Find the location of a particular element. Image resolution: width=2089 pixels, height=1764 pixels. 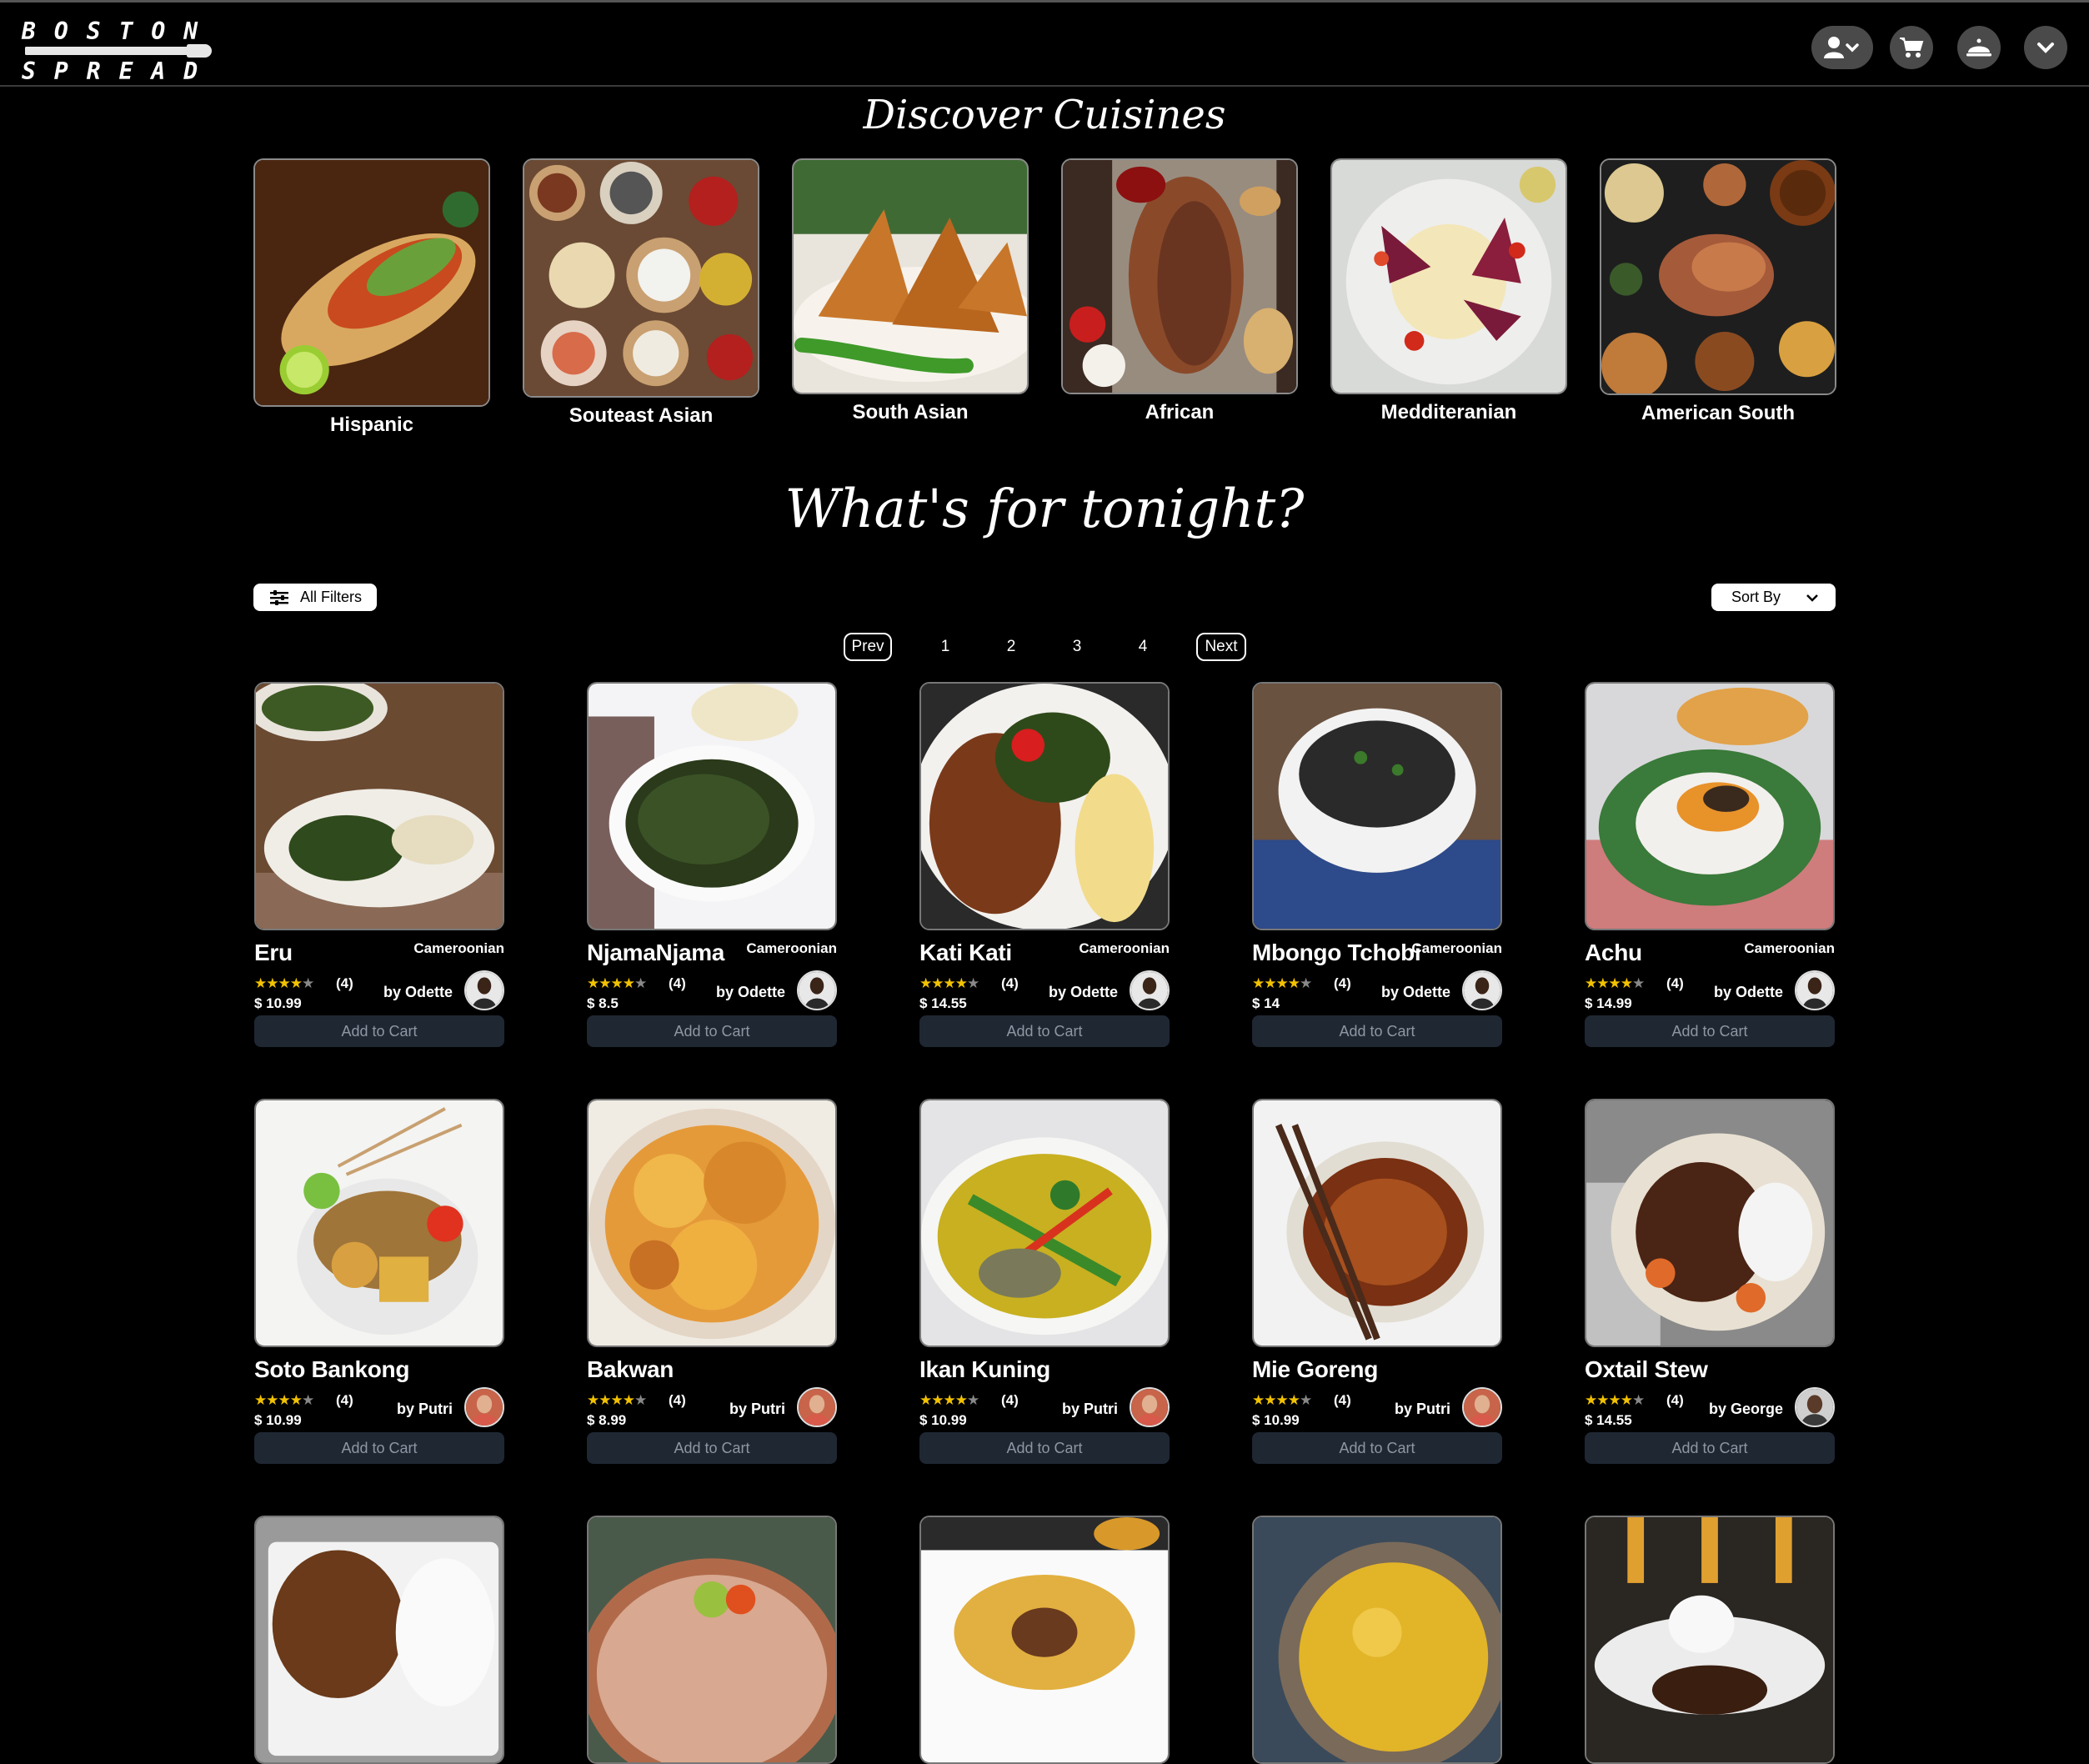

cuisine-card-southeast-asian: Souteast Asian is located at coordinates (641, 293).